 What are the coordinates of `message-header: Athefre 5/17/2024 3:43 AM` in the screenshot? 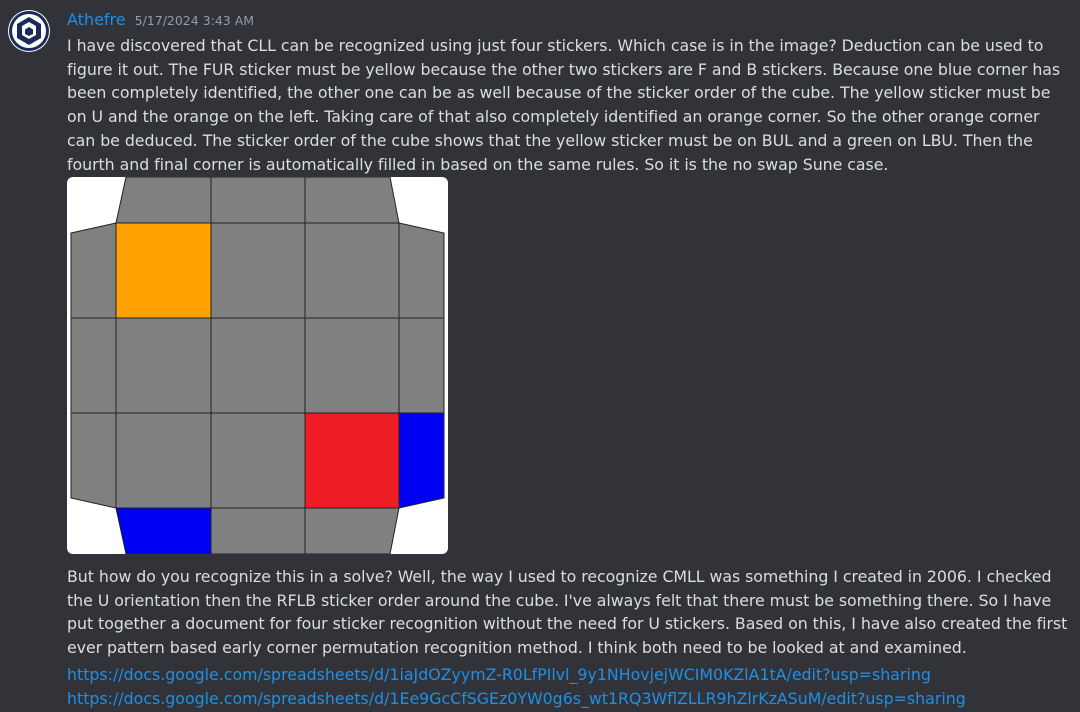 It's located at (160, 19).